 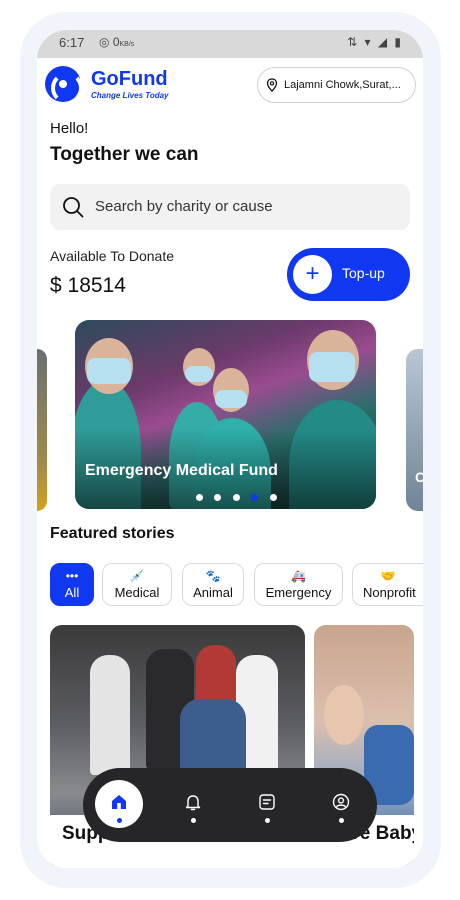 What do you see at coordinates (112, 533) in the screenshot?
I see `featured-stories-heading: Featured stories` at bounding box center [112, 533].